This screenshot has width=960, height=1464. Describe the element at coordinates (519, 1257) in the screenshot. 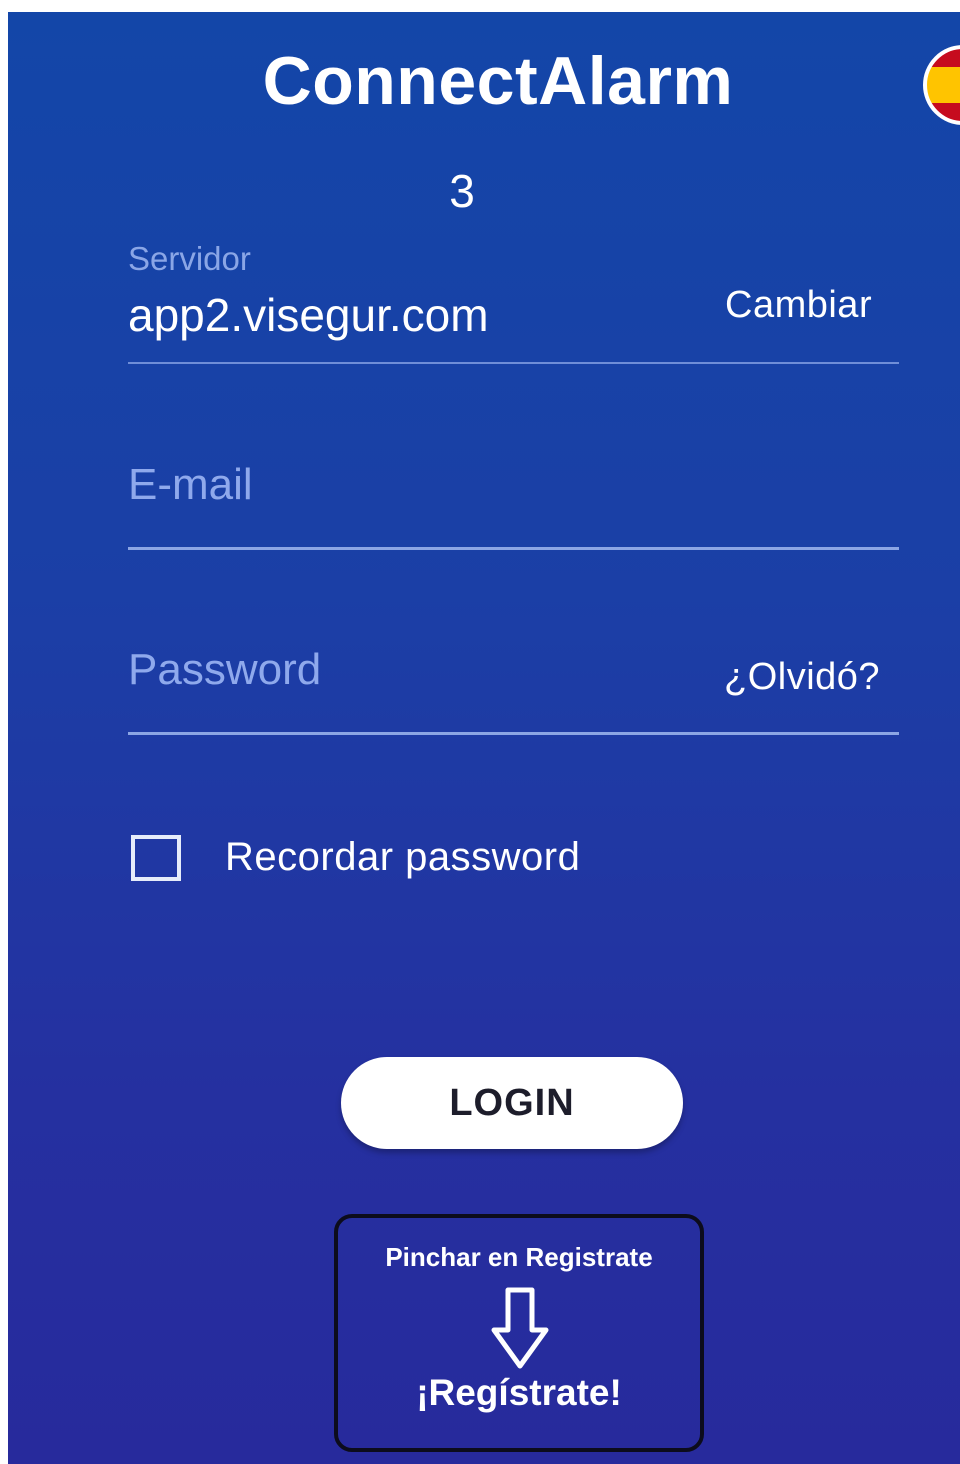

I see `register-hint-text: Pinchar en Registrate` at that location.